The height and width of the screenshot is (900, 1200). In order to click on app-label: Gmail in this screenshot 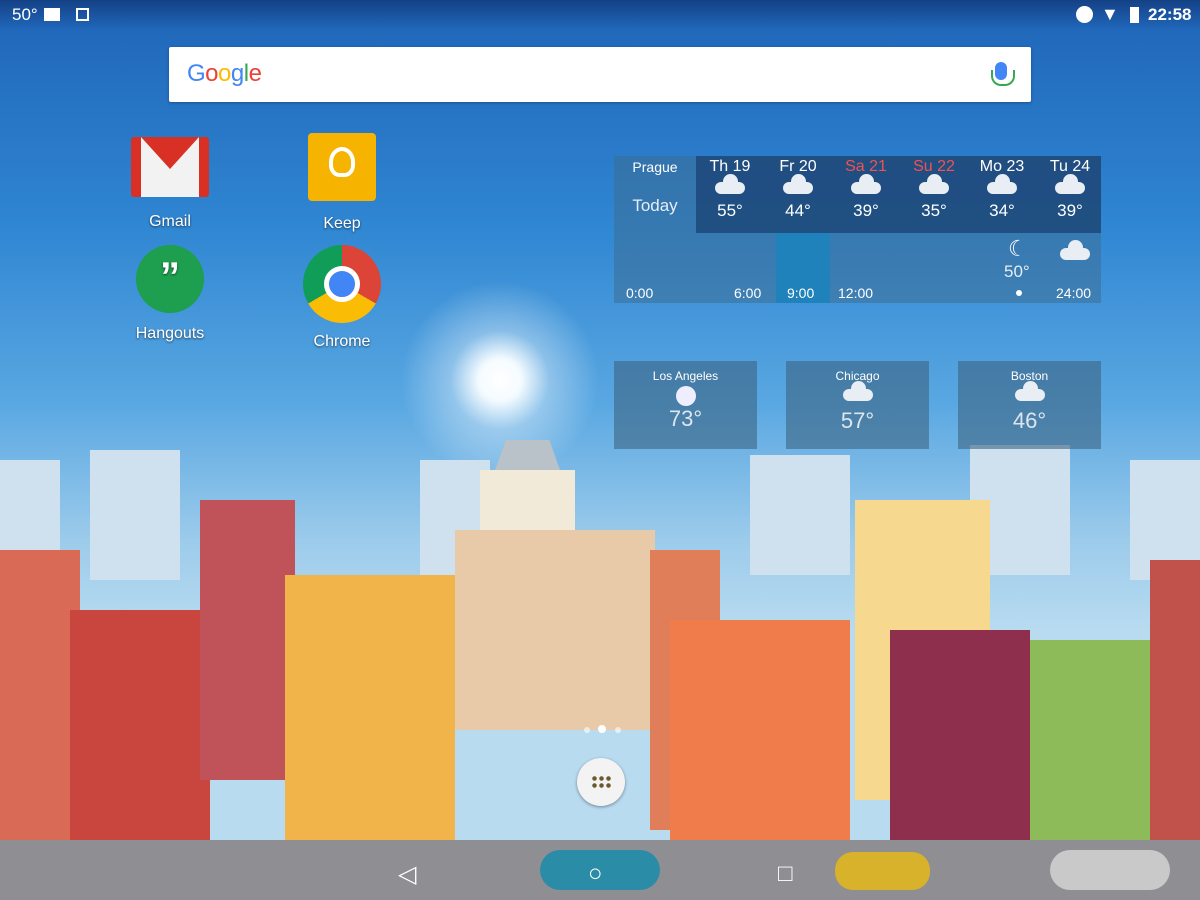, I will do `click(170, 221)`.